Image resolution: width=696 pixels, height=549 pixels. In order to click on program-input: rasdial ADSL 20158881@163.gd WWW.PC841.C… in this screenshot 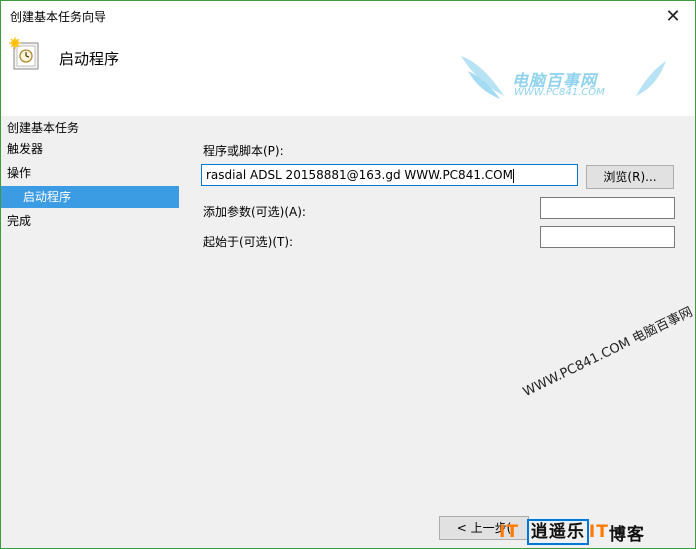, I will do `click(389, 175)`.